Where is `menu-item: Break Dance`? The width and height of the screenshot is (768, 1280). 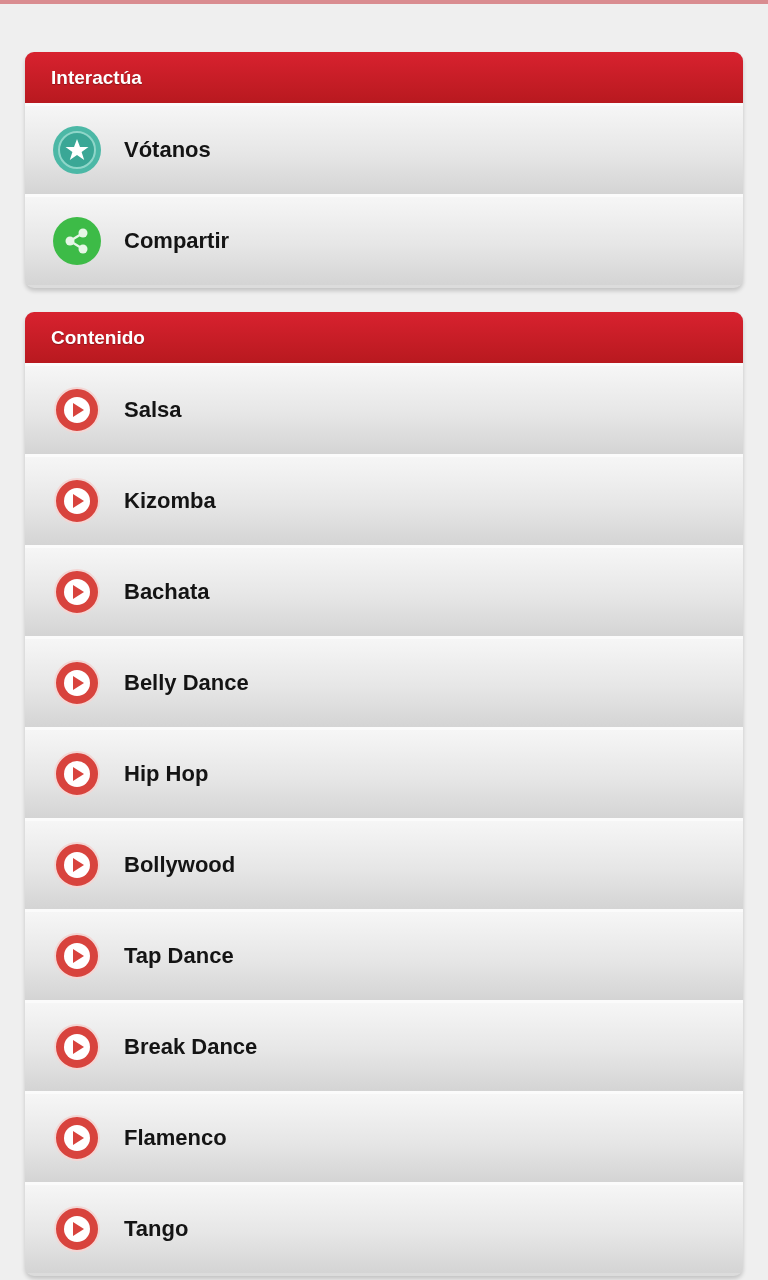
menu-item: Break Dance is located at coordinates (384, 1045).